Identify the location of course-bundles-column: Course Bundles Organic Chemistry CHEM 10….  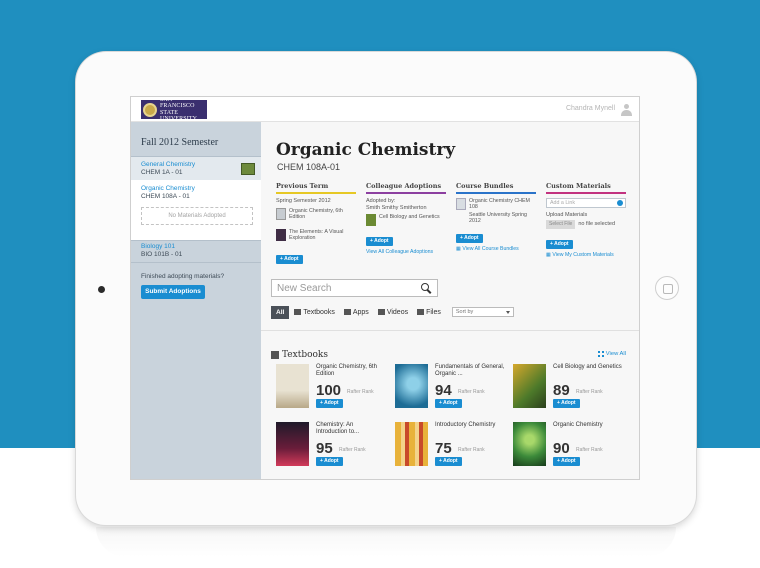
(496, 217).